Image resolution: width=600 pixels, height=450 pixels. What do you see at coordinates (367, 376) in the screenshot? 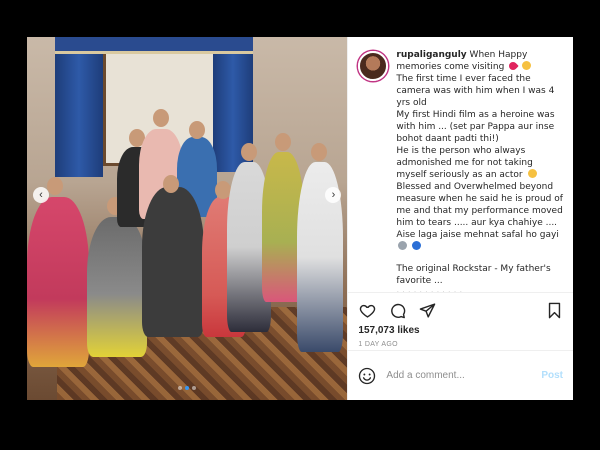
I see `smile-icon` at bounding box center [367, 376].